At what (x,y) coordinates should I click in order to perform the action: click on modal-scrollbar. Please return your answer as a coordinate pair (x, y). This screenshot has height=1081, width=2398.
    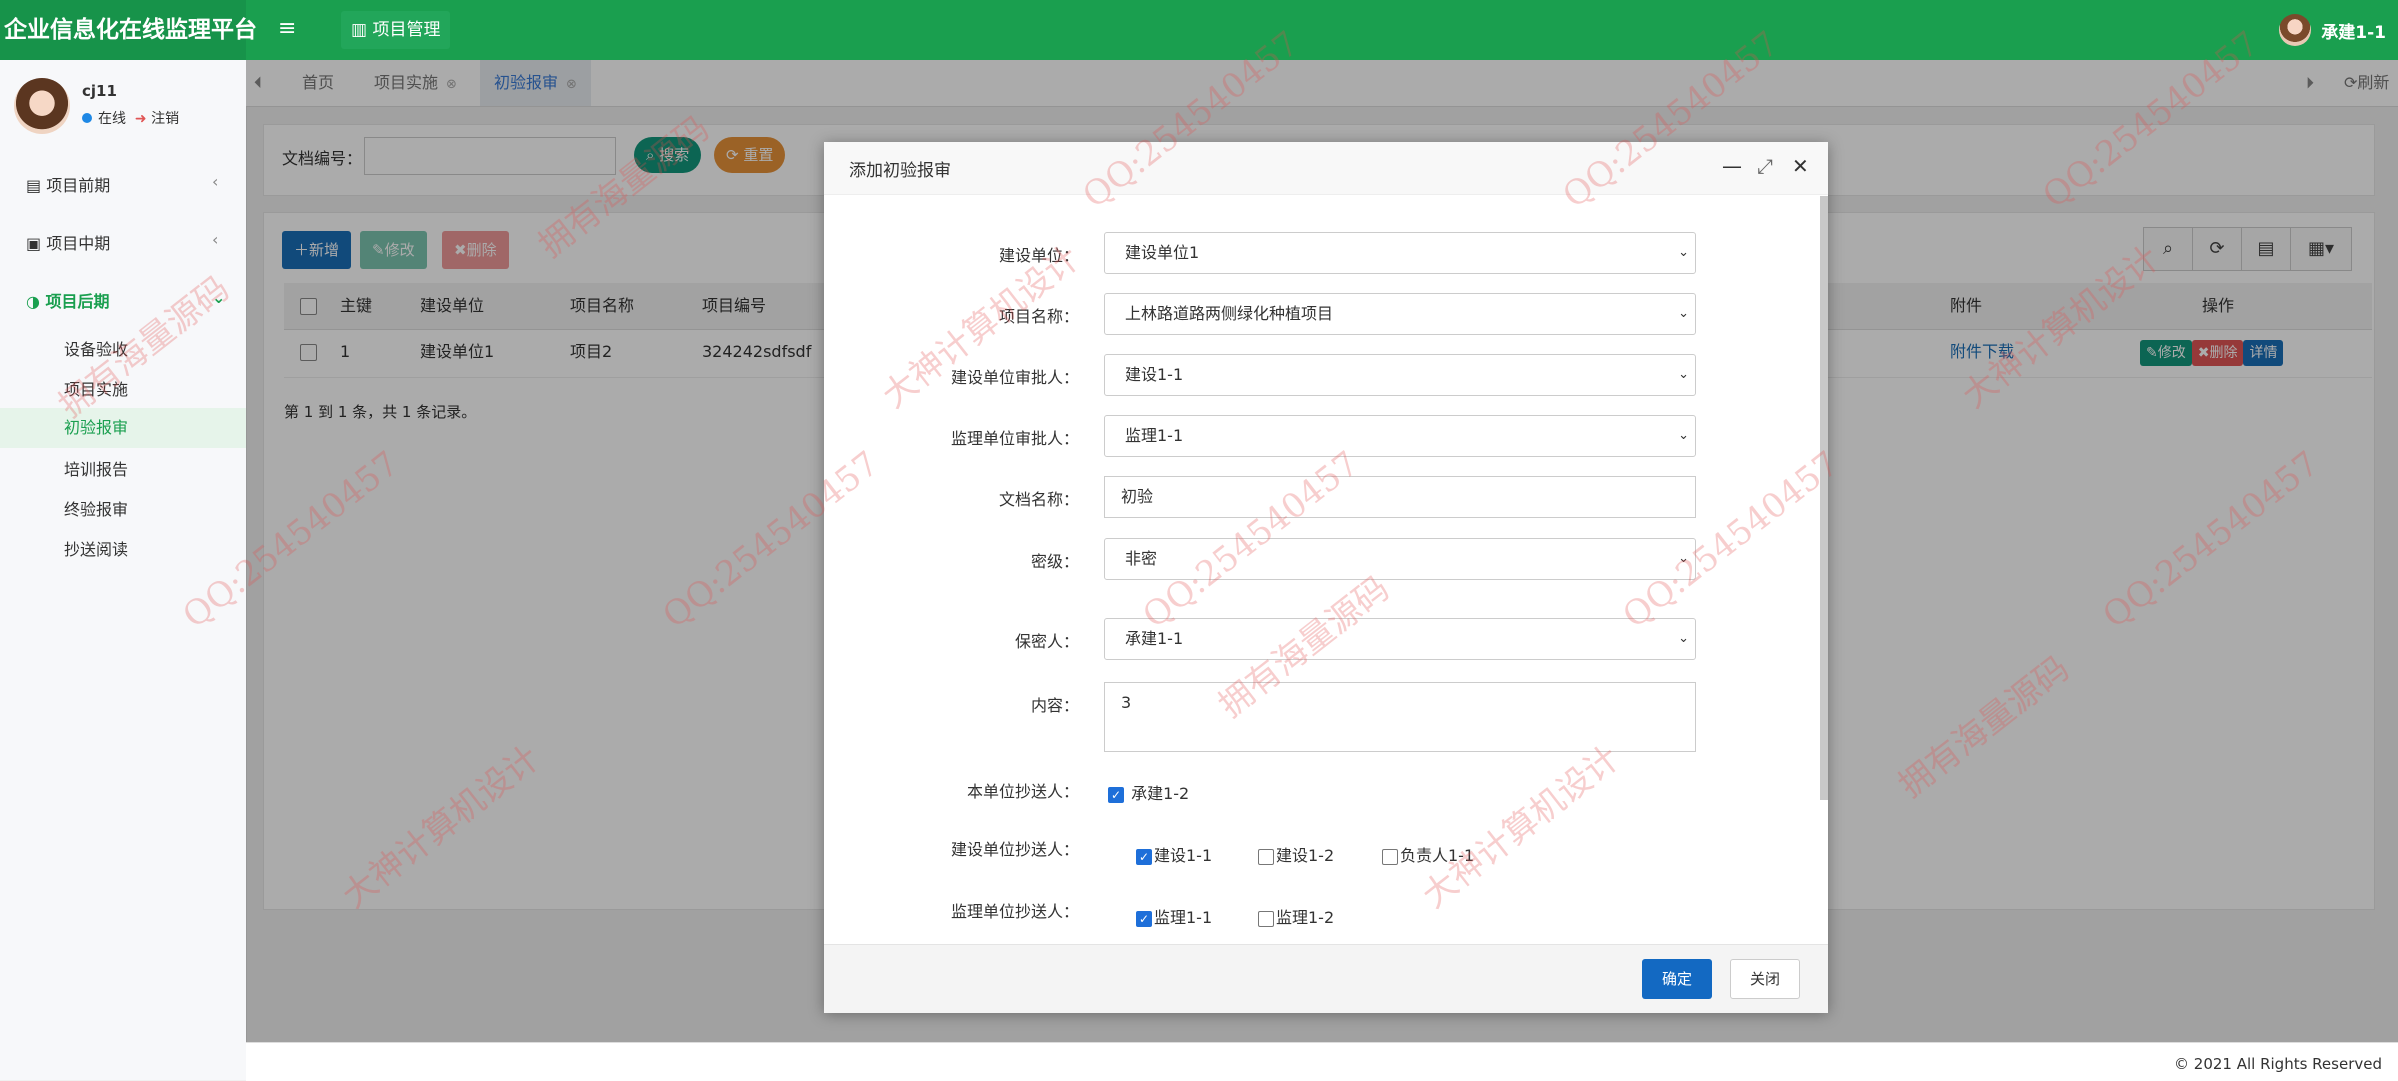
    Looking at the image, I should click on (1824, 498).